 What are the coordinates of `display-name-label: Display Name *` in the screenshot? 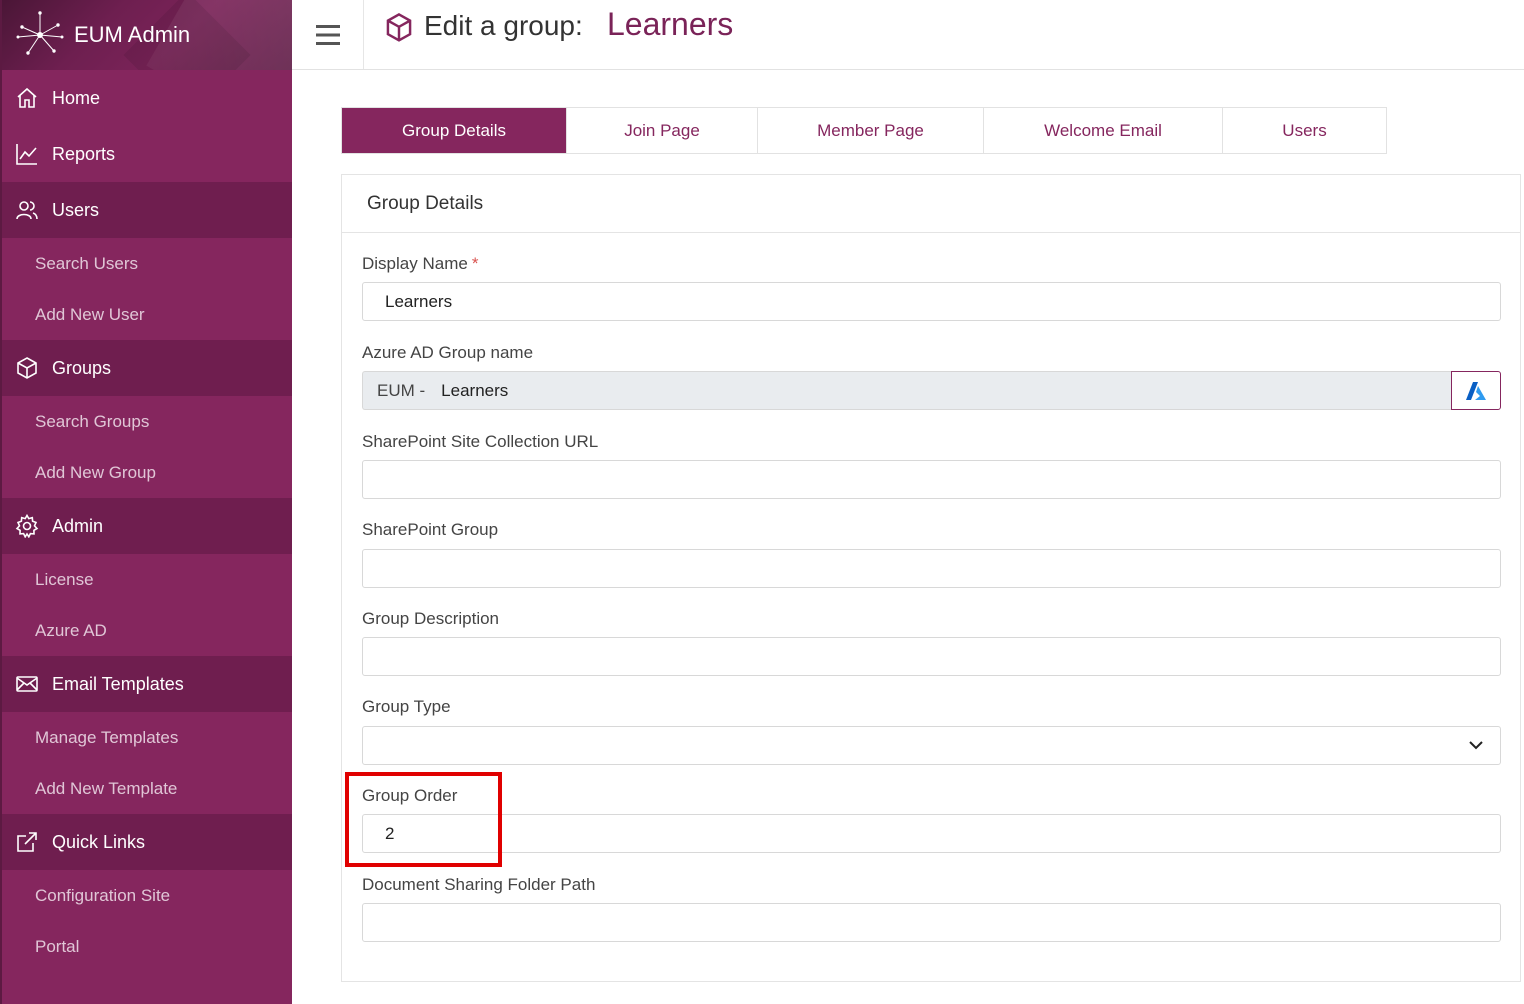 It's located at (420, 264).